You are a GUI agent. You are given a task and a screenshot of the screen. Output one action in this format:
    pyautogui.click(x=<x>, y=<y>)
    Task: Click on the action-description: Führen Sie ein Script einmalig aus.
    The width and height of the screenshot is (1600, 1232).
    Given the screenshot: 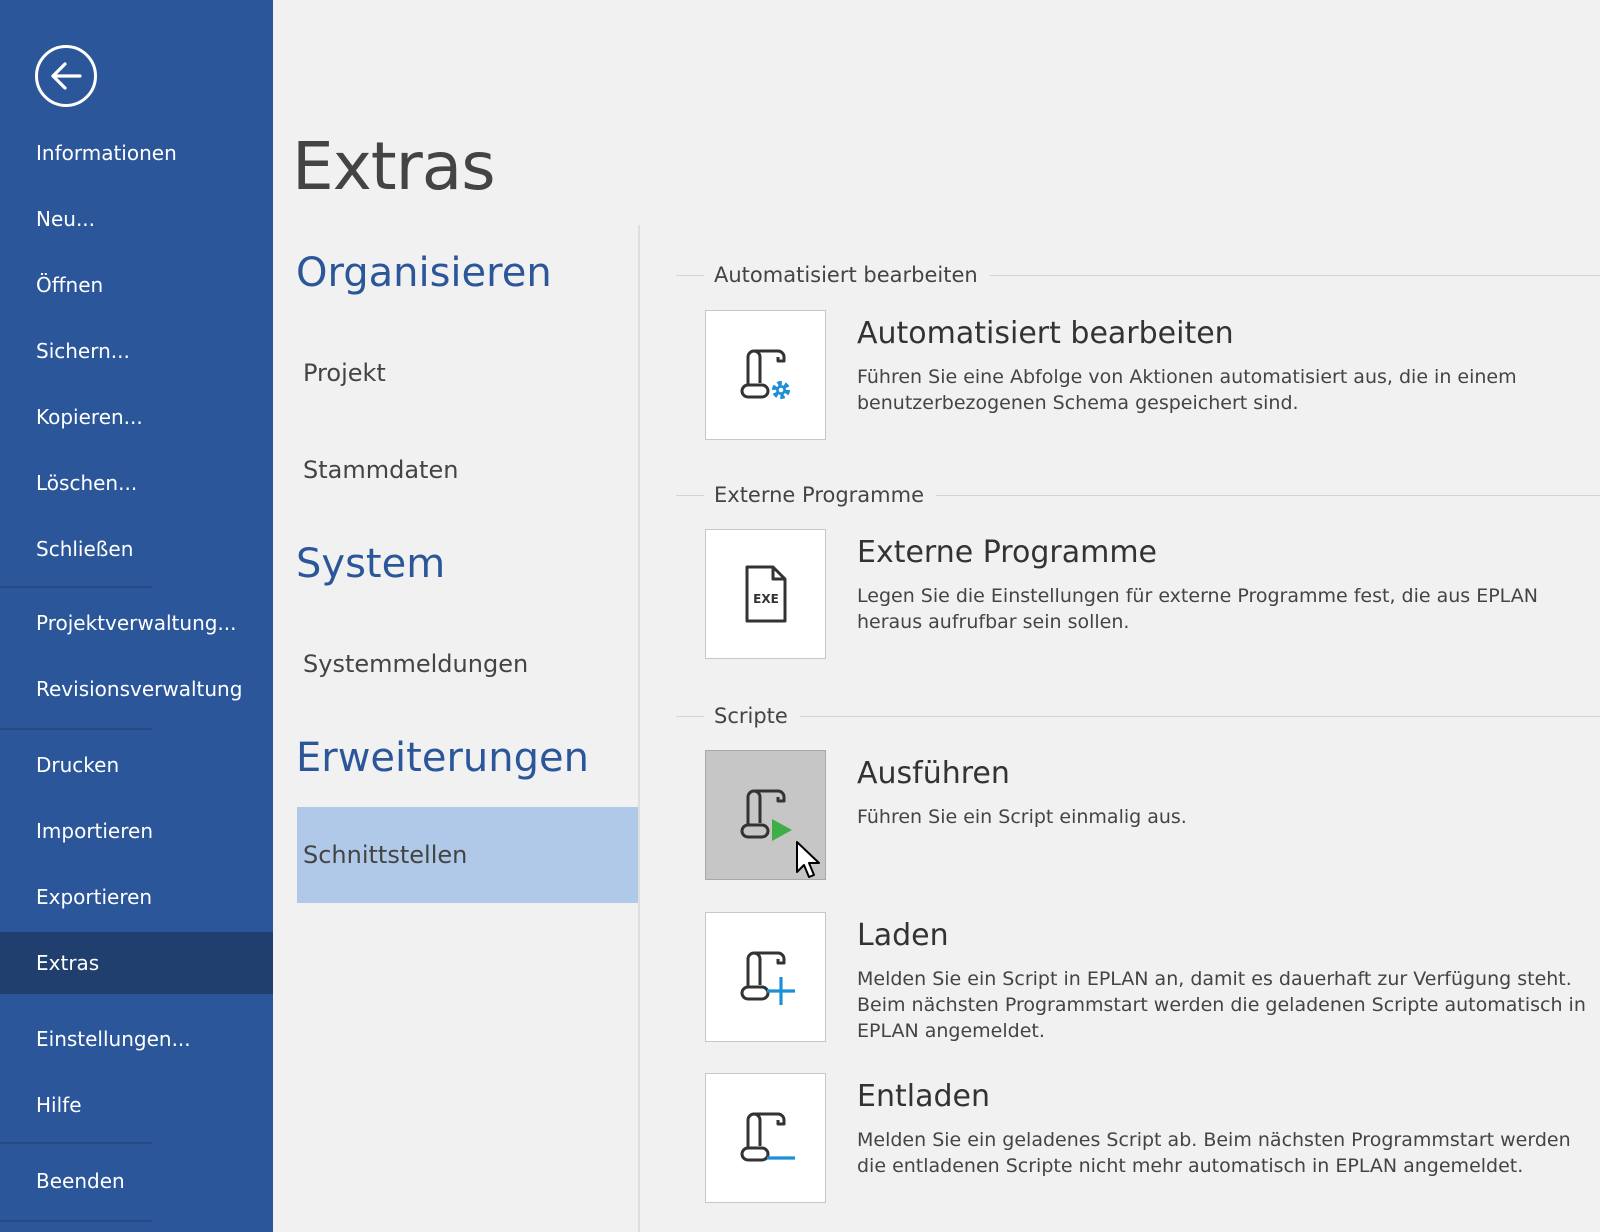 What is the action you would take?
    pyautogui.click(x=1022, y=817)
    